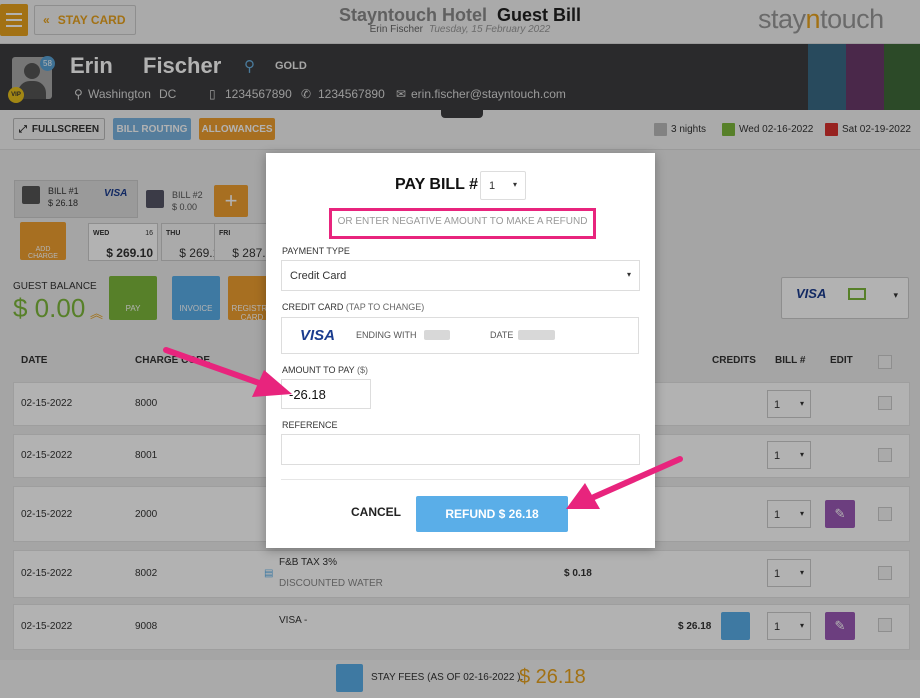  Describe the element at coordinates (386, 335) in the screenshot. I see `ending-with-label: ENDING WITH` at that location.